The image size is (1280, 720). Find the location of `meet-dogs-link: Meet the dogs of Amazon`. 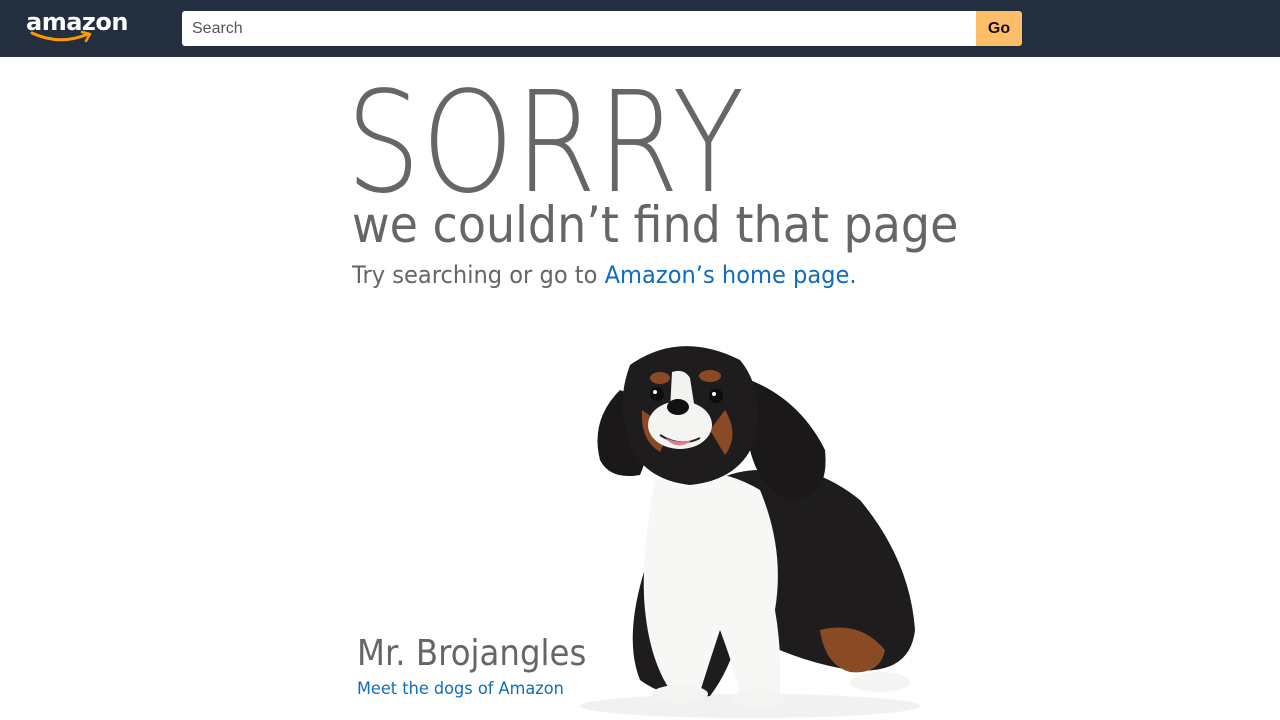

meet-dogs-link: Meet the dogs of Amazon is located at coordinates (460, 689).